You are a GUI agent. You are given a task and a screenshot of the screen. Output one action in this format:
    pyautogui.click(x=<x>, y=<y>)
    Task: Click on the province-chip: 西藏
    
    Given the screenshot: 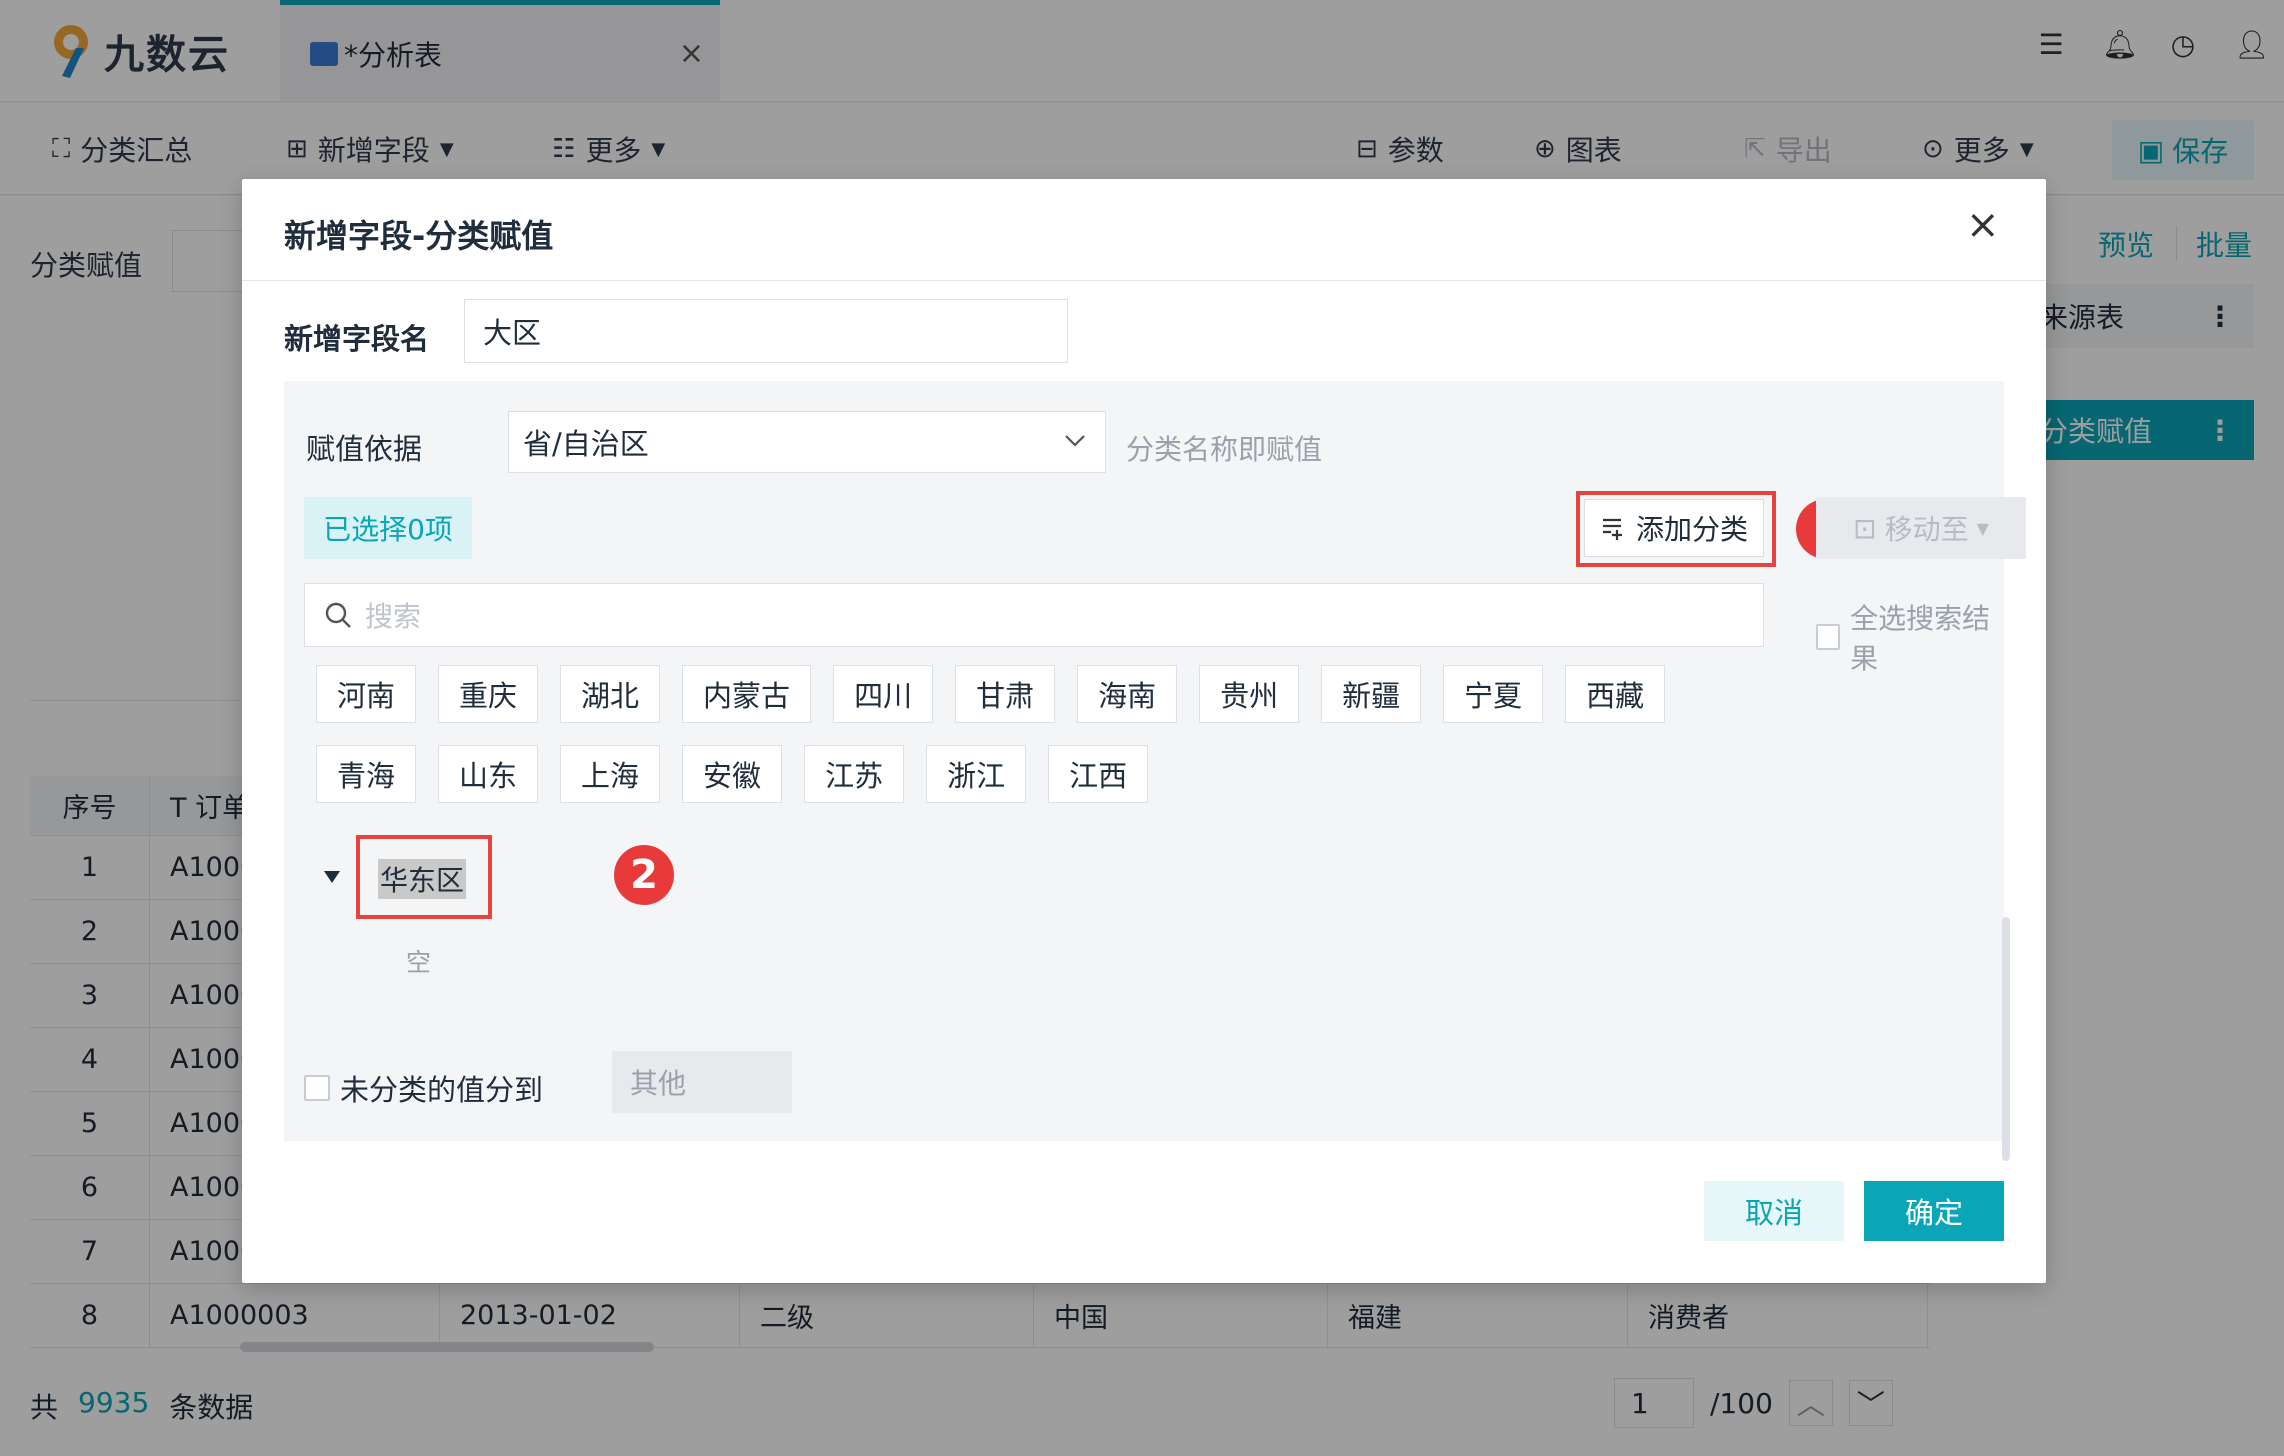 What is the action you would take?
    pyautogui.click(x=1615, y=694)
    